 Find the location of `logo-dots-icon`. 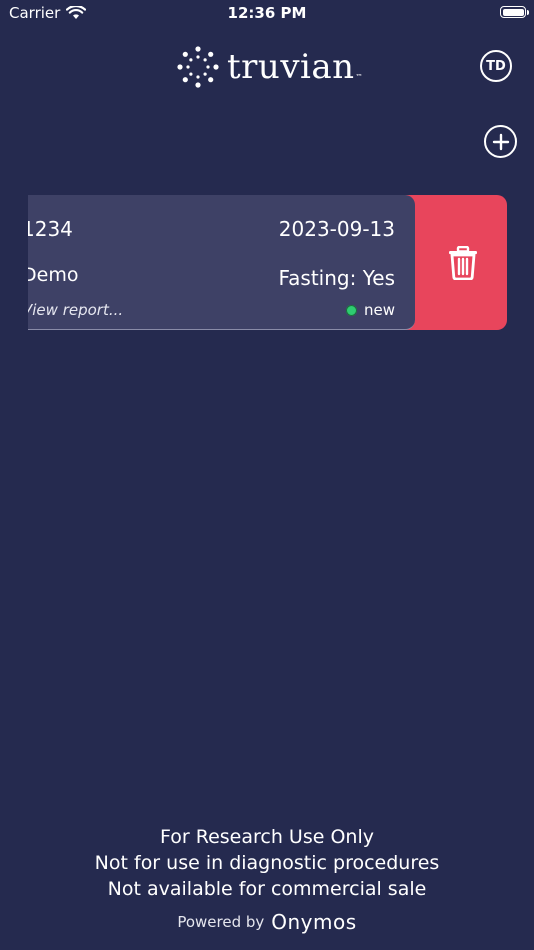

logo-dots-icon is located at coordinates (198, 67).